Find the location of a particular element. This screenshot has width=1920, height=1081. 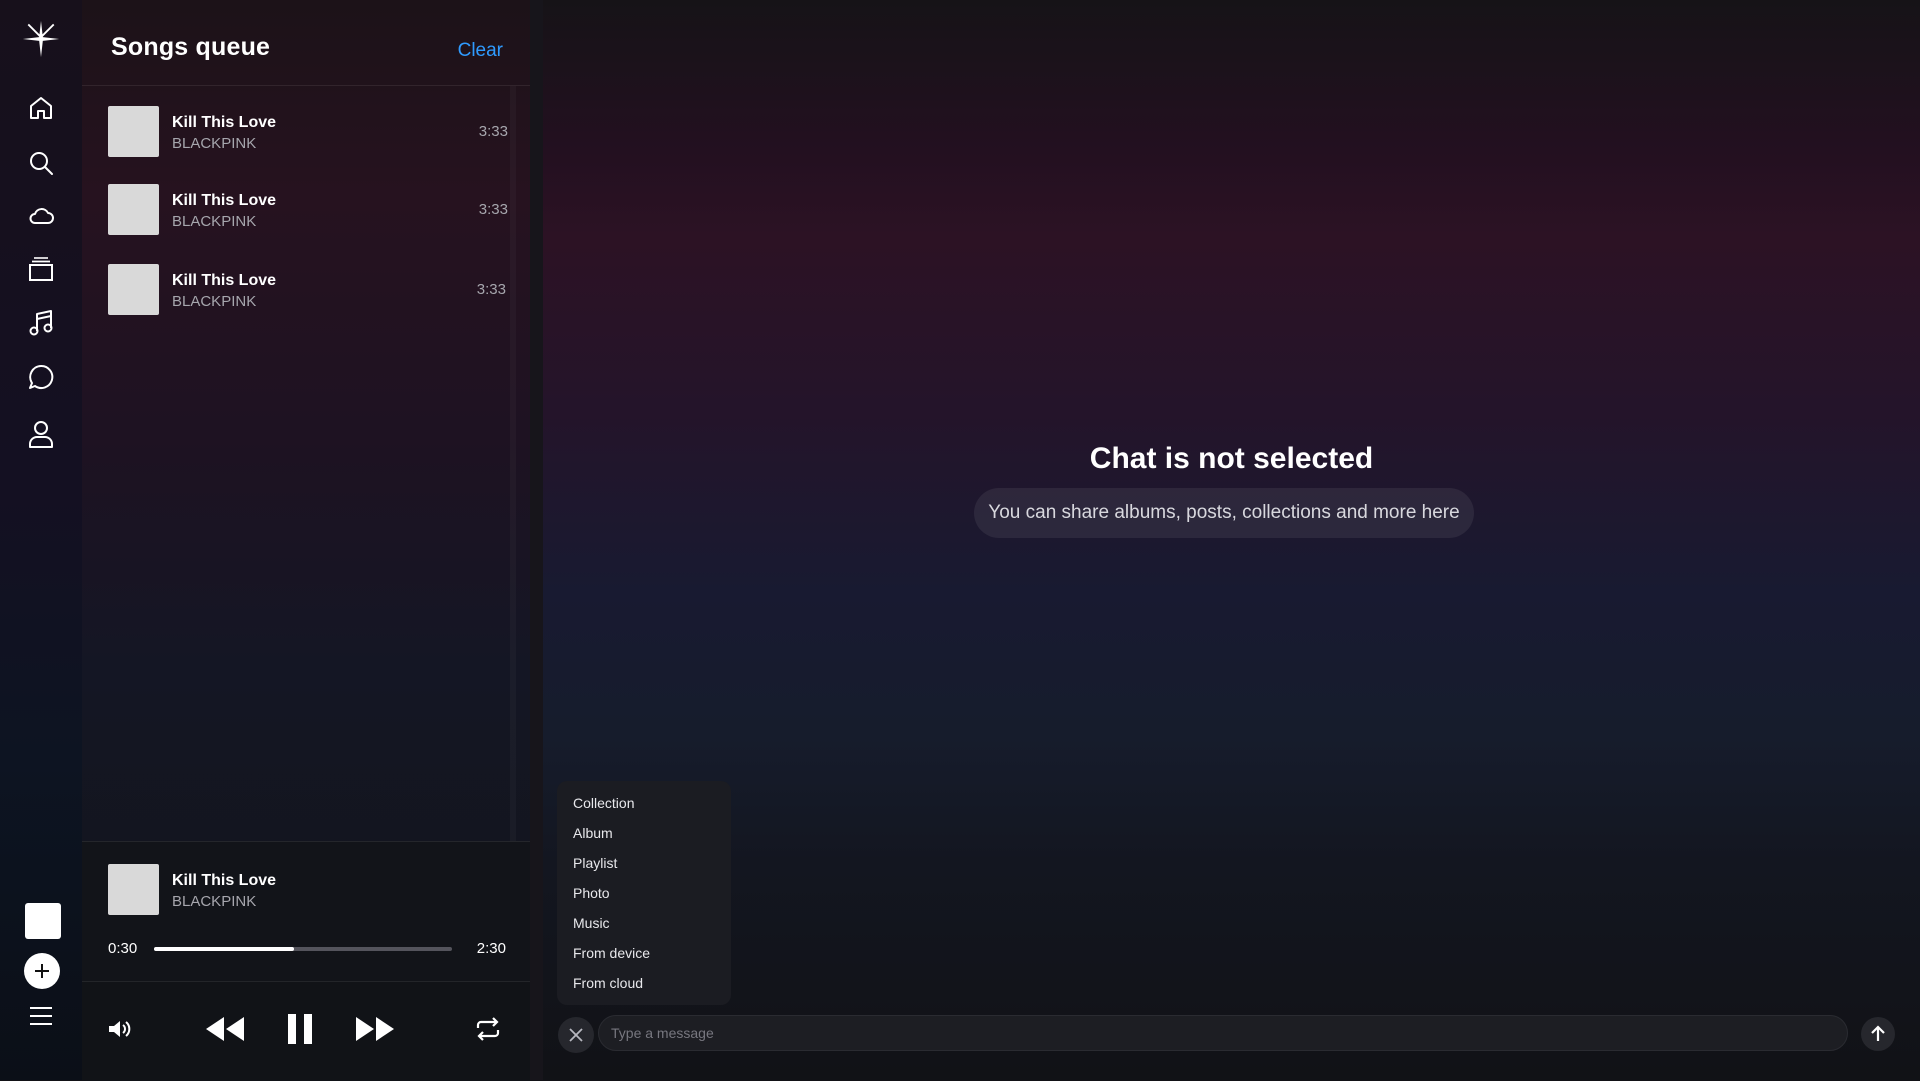

arrow-up-icon is located at coordinates (1878, 1033).